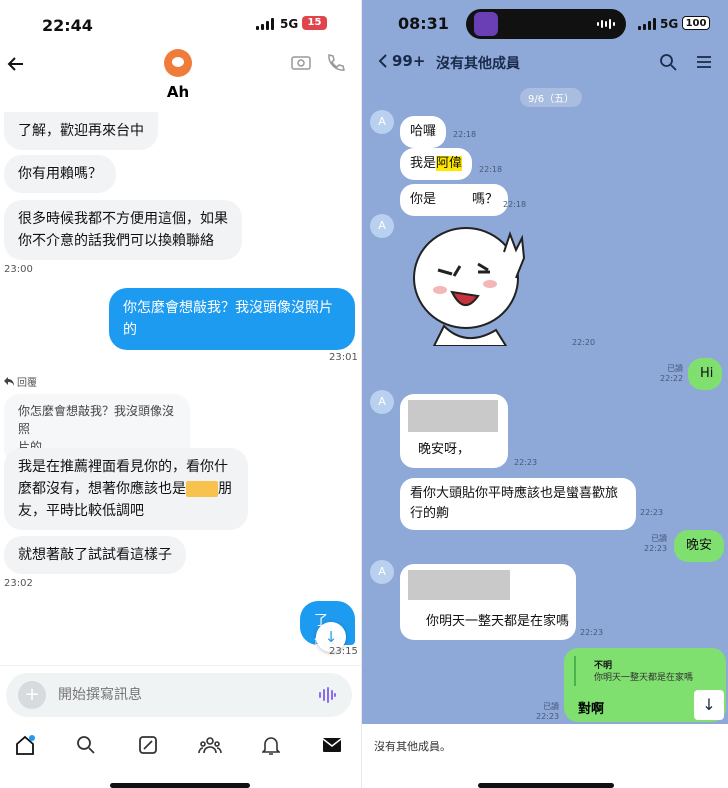 This screenshot has width=728, height=788. I want to click on message-input, so click(178, 695).